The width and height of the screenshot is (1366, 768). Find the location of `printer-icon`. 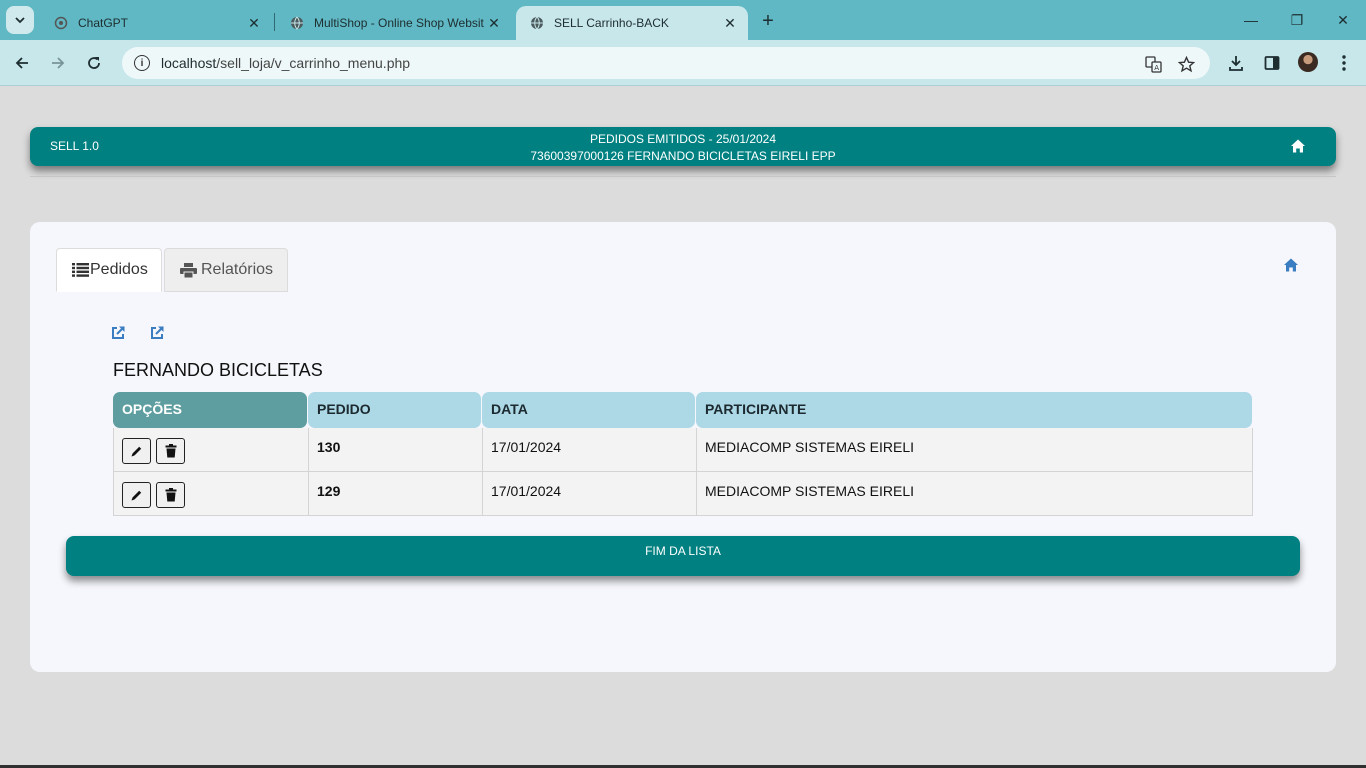

printer-icon is located at coordinates (188, 270).